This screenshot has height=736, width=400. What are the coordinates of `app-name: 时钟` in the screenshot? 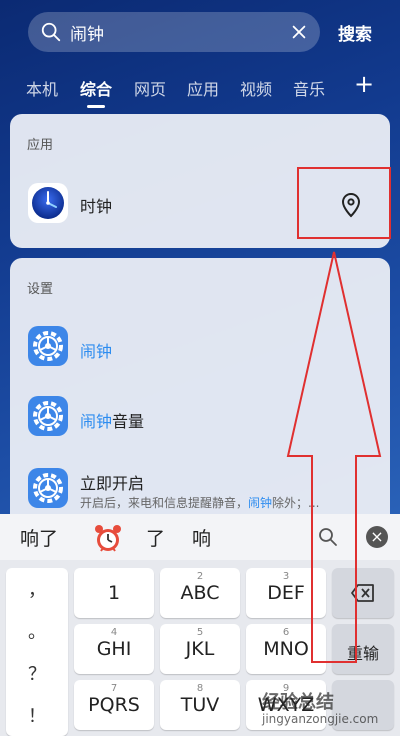 It's located at (96, 206).